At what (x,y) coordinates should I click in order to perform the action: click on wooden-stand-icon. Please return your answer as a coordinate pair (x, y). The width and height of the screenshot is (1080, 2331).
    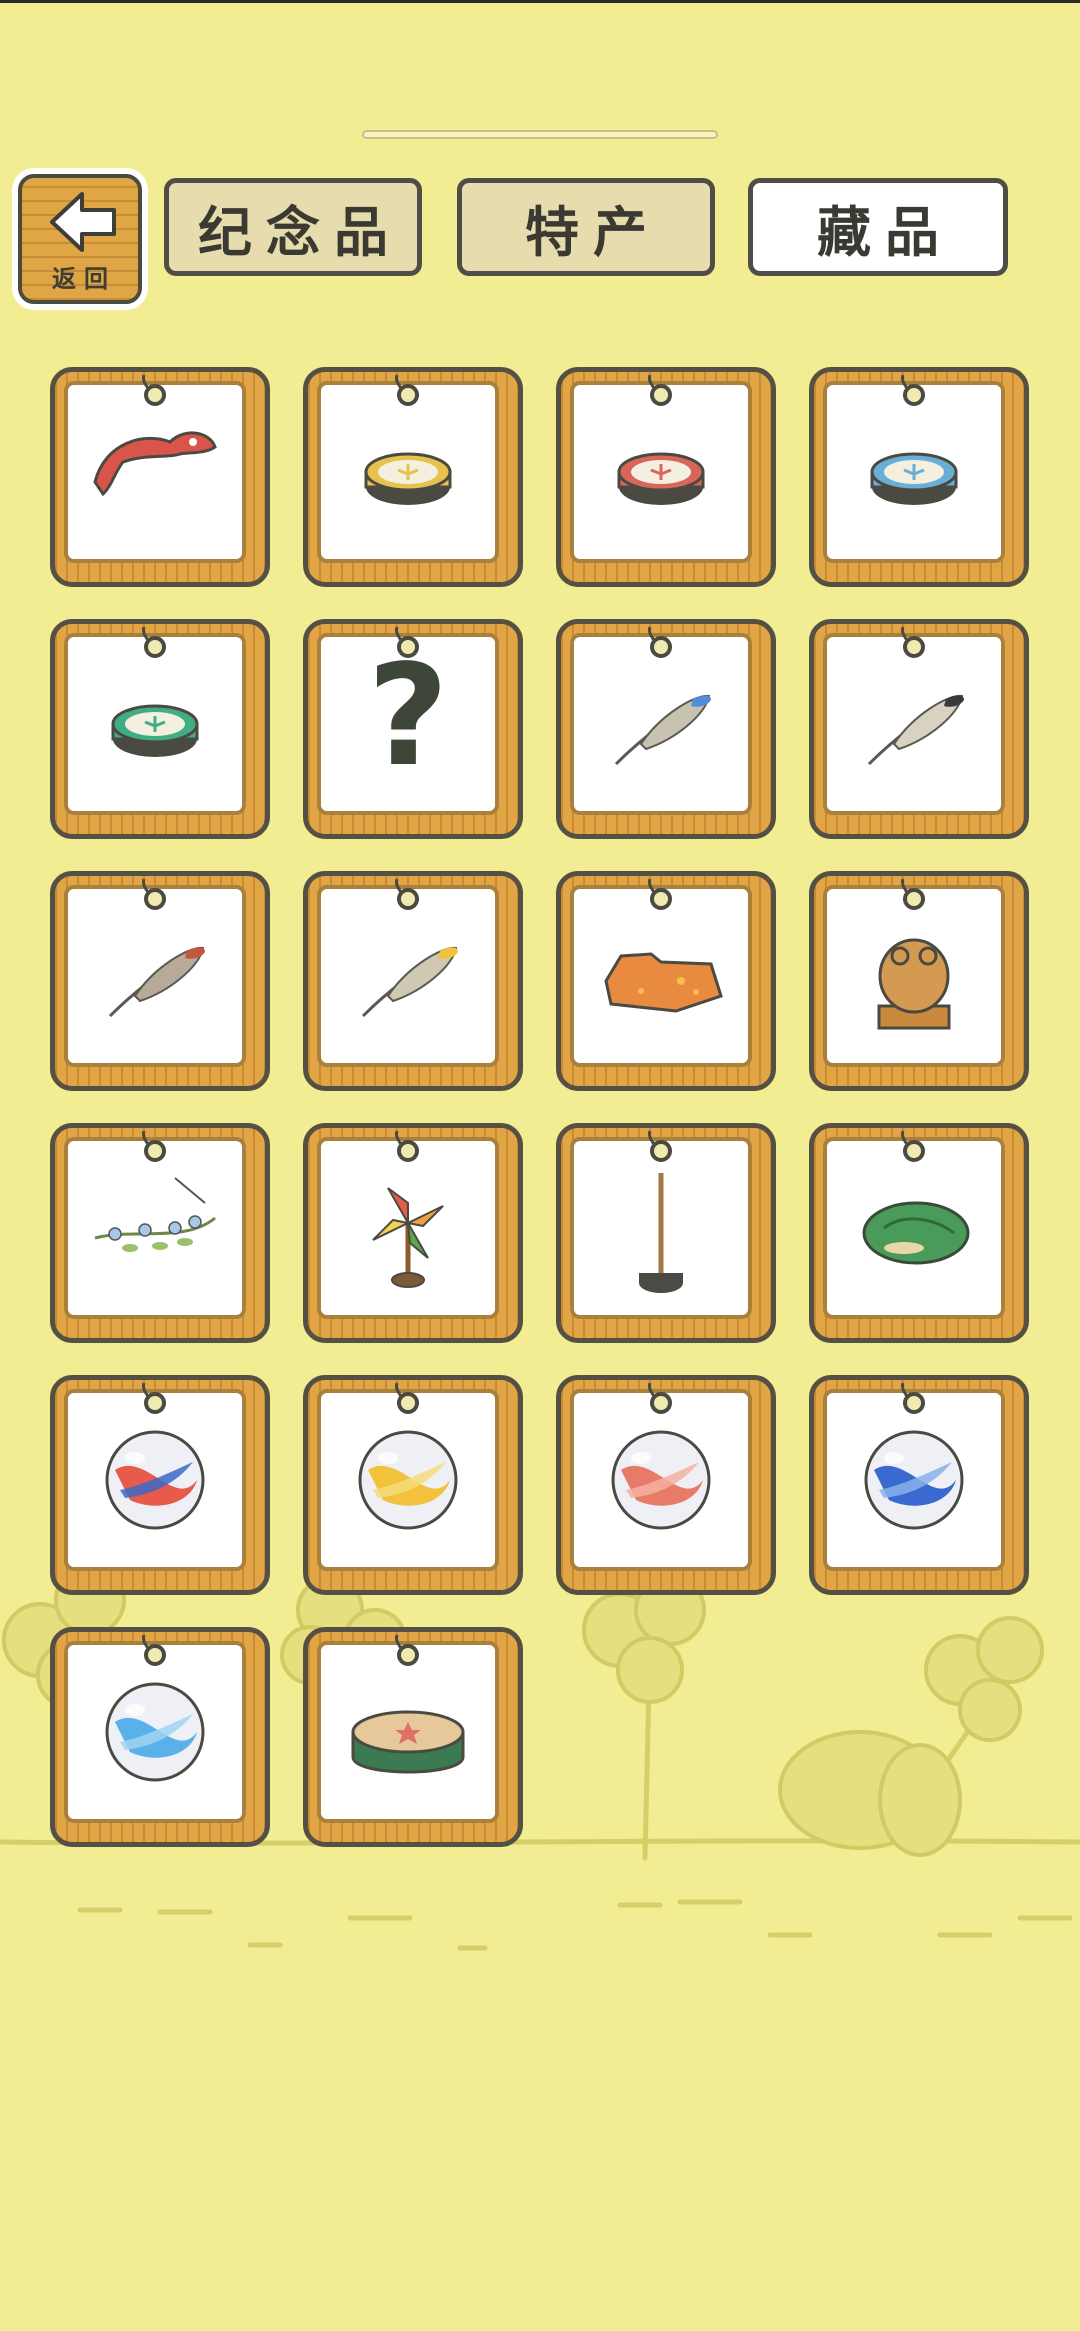
    Looking at the image, I should click on (661, 1228).